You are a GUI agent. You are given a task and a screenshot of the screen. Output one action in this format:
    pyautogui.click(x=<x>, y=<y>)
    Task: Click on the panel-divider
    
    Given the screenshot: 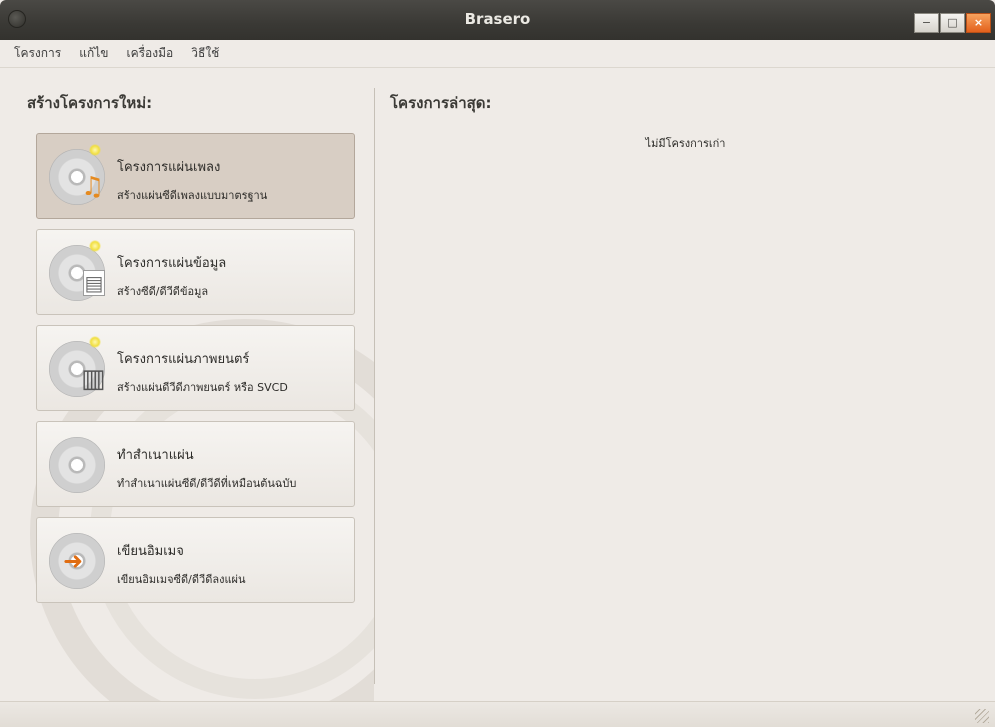 What is the action you would take?
    pyautogui.click(x=374, y=386)
    